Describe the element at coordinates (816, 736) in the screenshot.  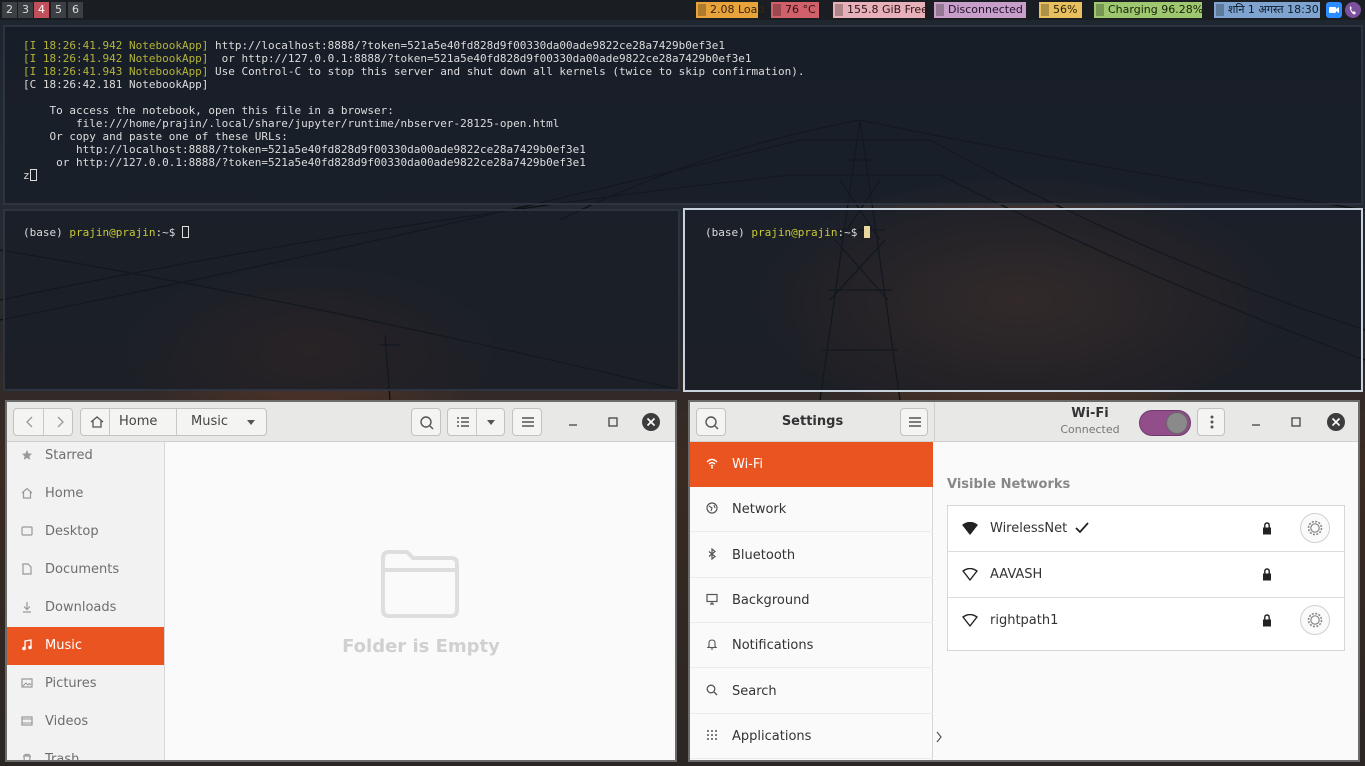
I see `settings-nav-applications: Applications` at that location.